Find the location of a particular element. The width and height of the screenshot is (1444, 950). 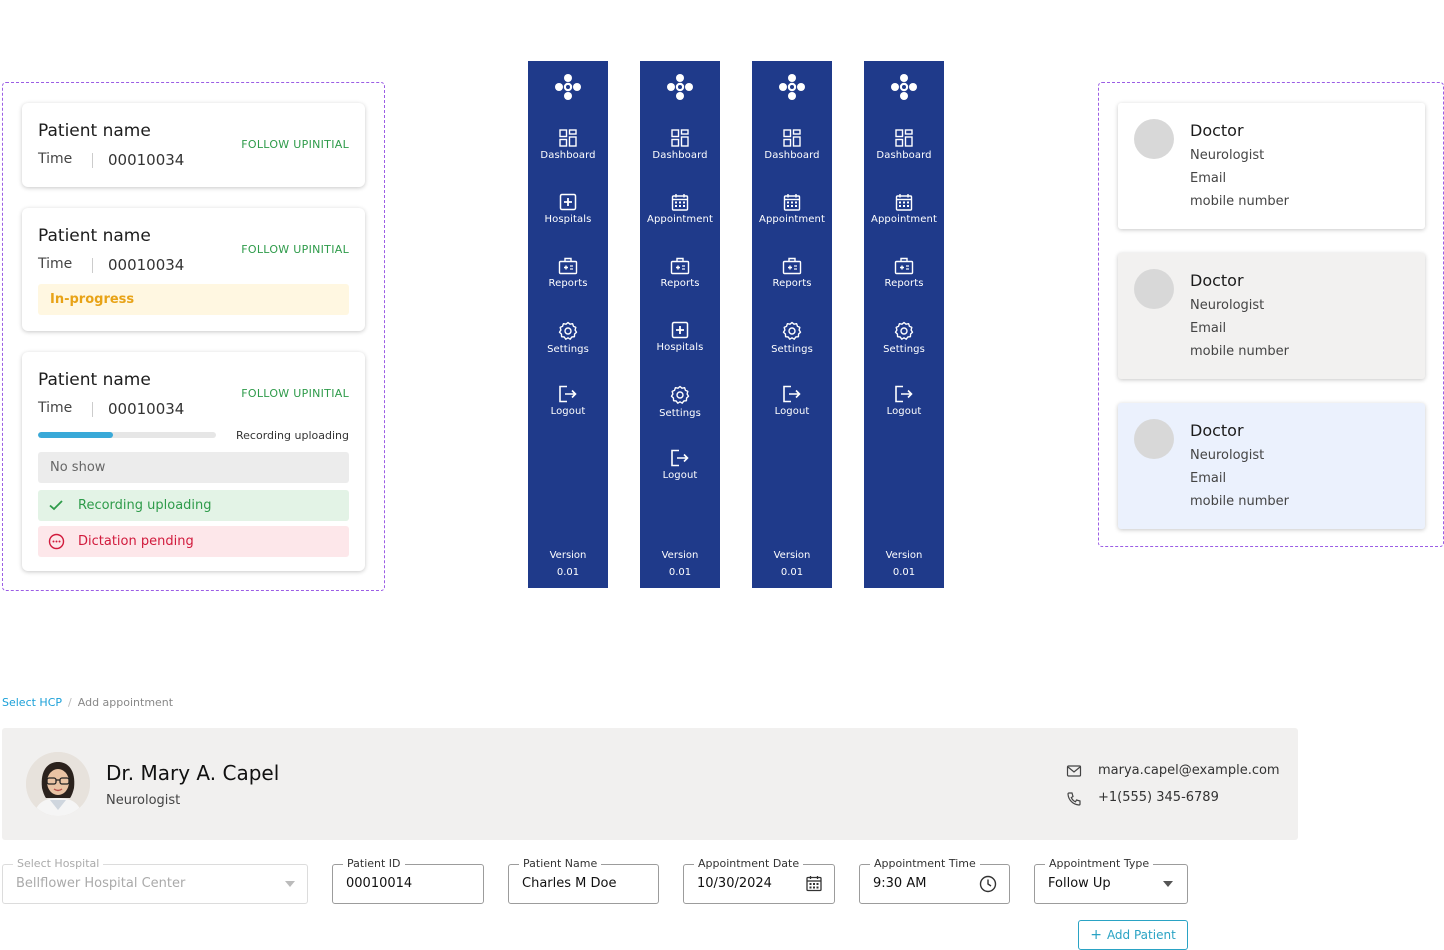

hcp-name: Dr. Mary A. Capel is located at coordinates (193, 773).